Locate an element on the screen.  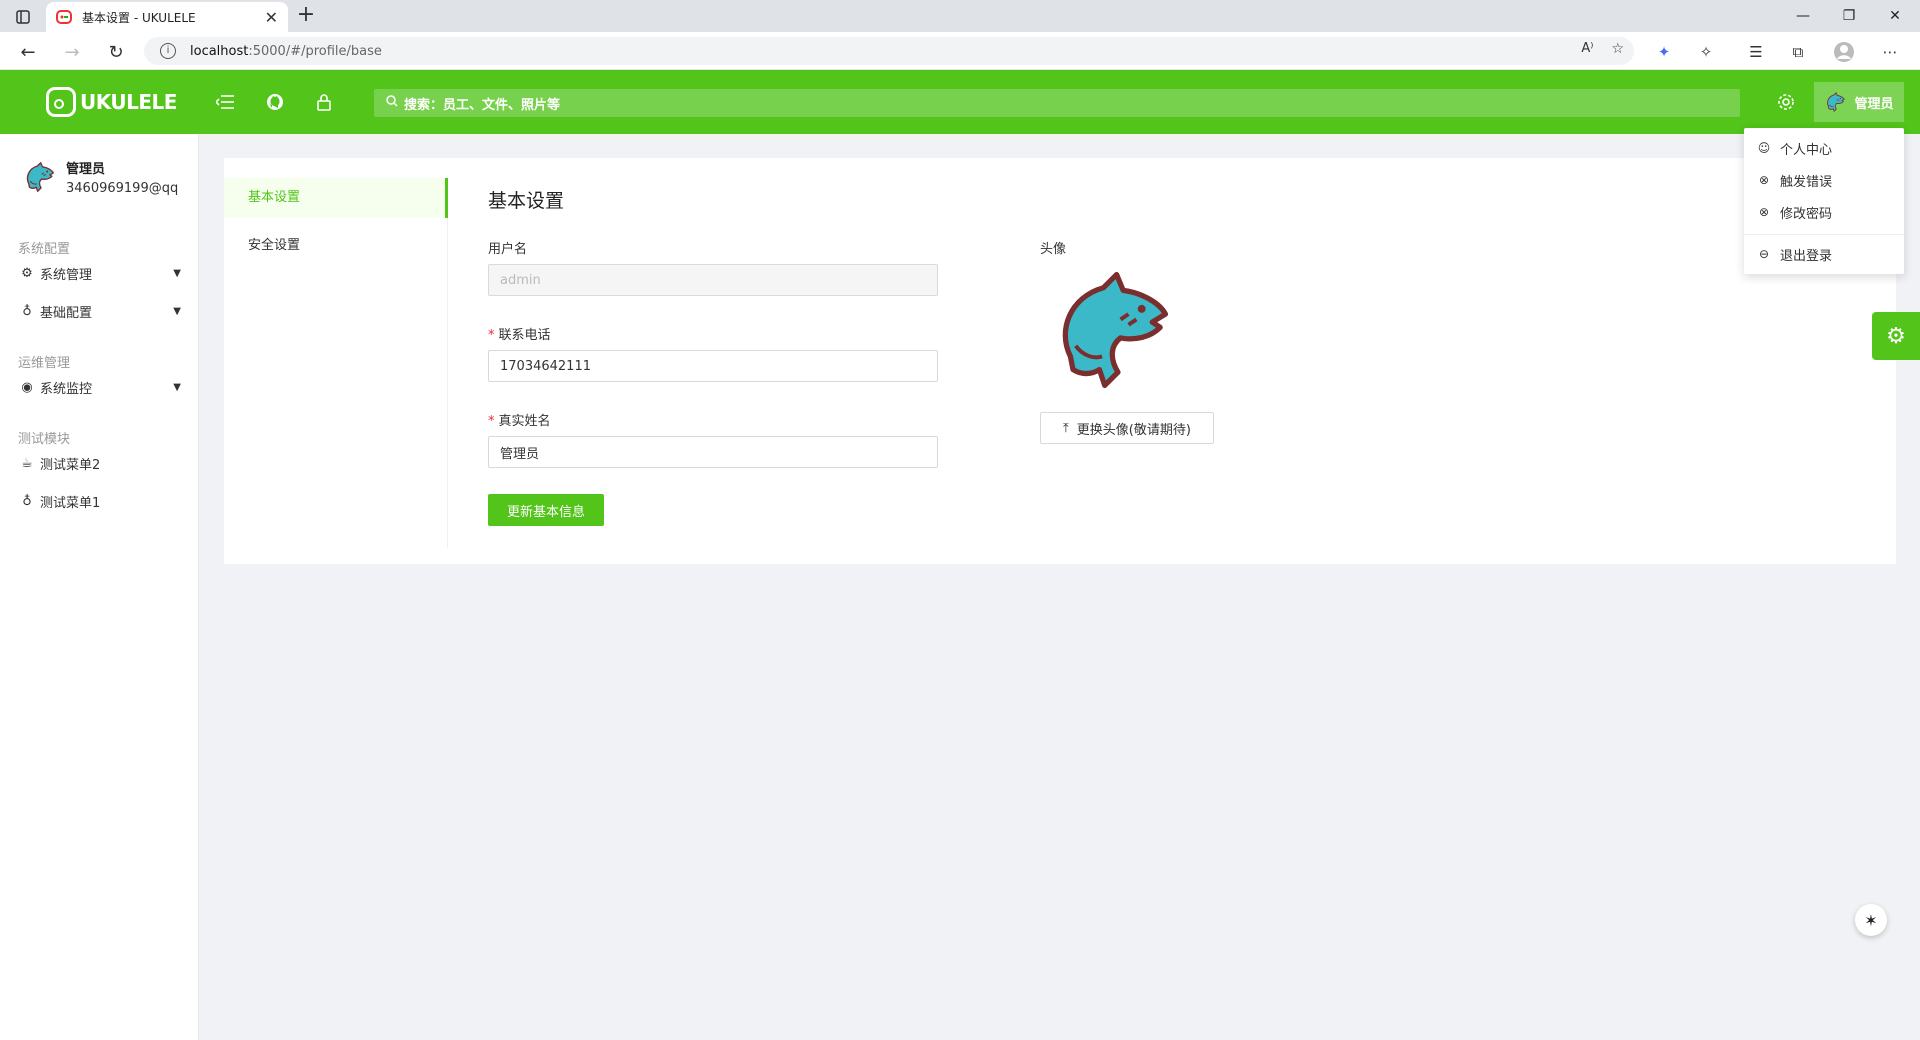
change-avatar-label: 更换头像(敬请期待) is located at coordinates (1133, 430).